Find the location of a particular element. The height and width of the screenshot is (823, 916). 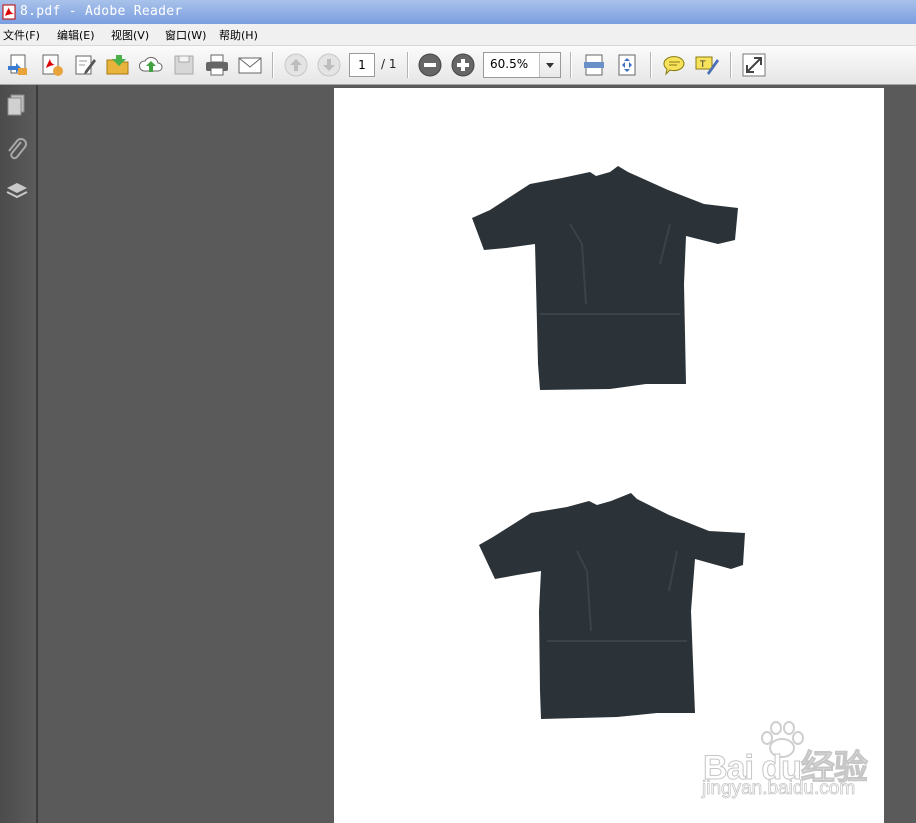

fit-page-icon is located at coordinates (627, 65).